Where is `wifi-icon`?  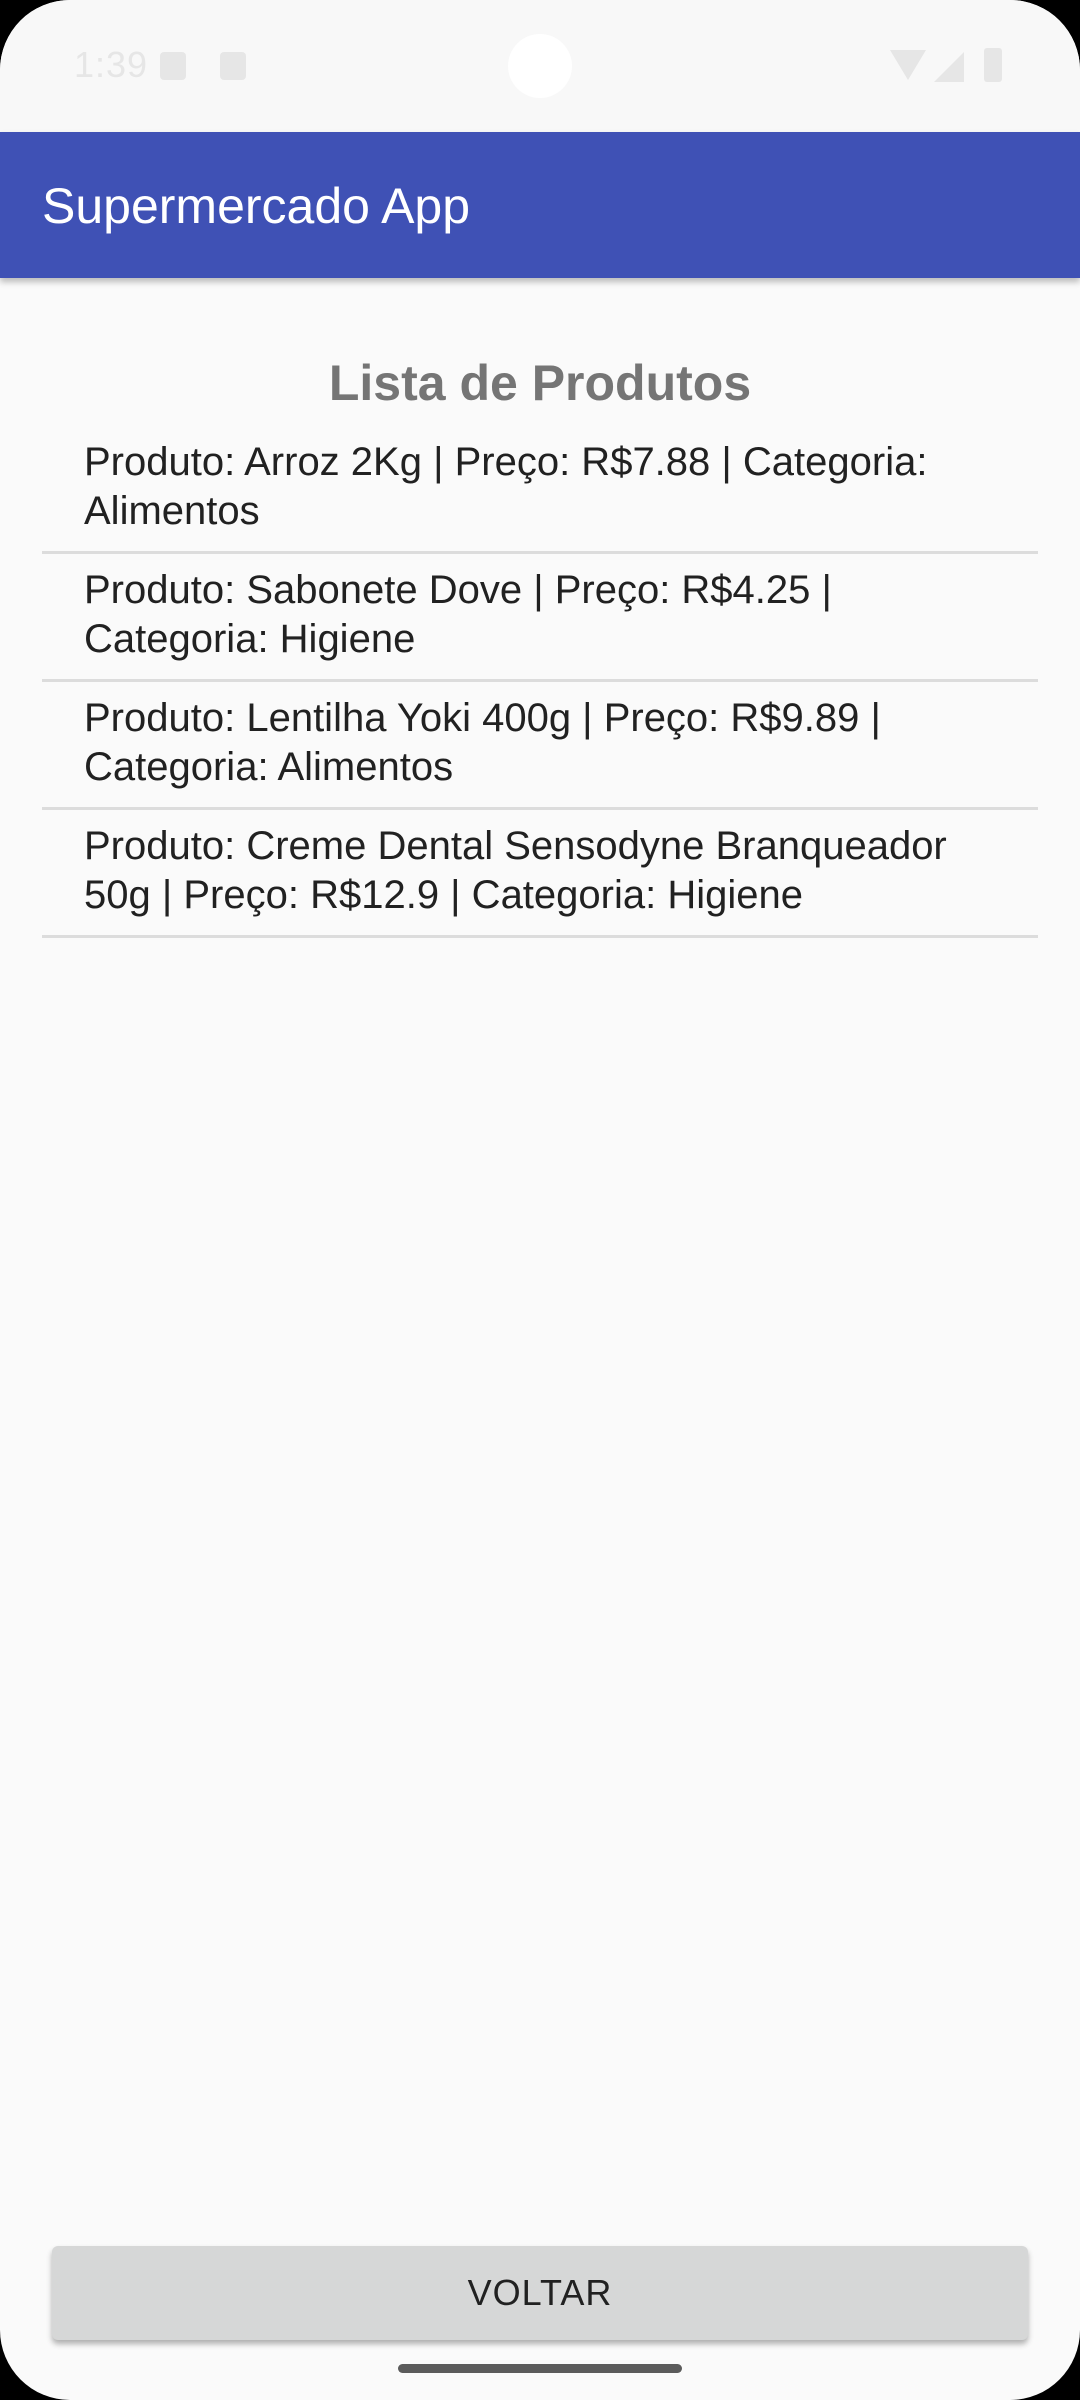 wifi-icon is located at coordinates (908, 65).